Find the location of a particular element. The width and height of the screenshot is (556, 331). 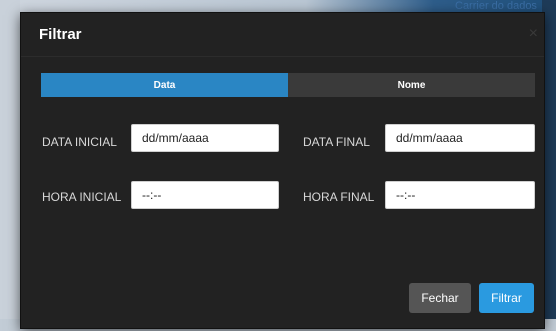

fechar-button: Fechar is located at coordinates (440, 298).